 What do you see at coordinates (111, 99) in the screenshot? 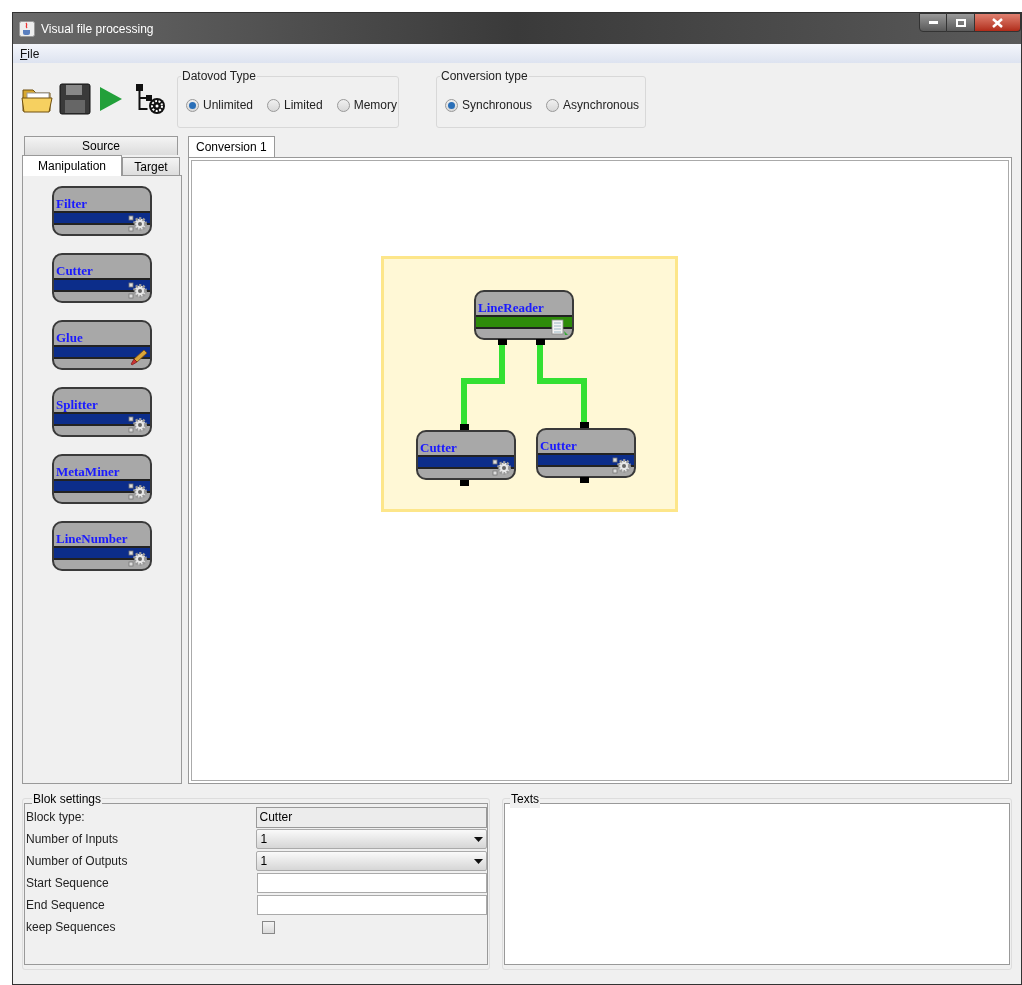
I see `run-button` at bounding box center [111, 99].